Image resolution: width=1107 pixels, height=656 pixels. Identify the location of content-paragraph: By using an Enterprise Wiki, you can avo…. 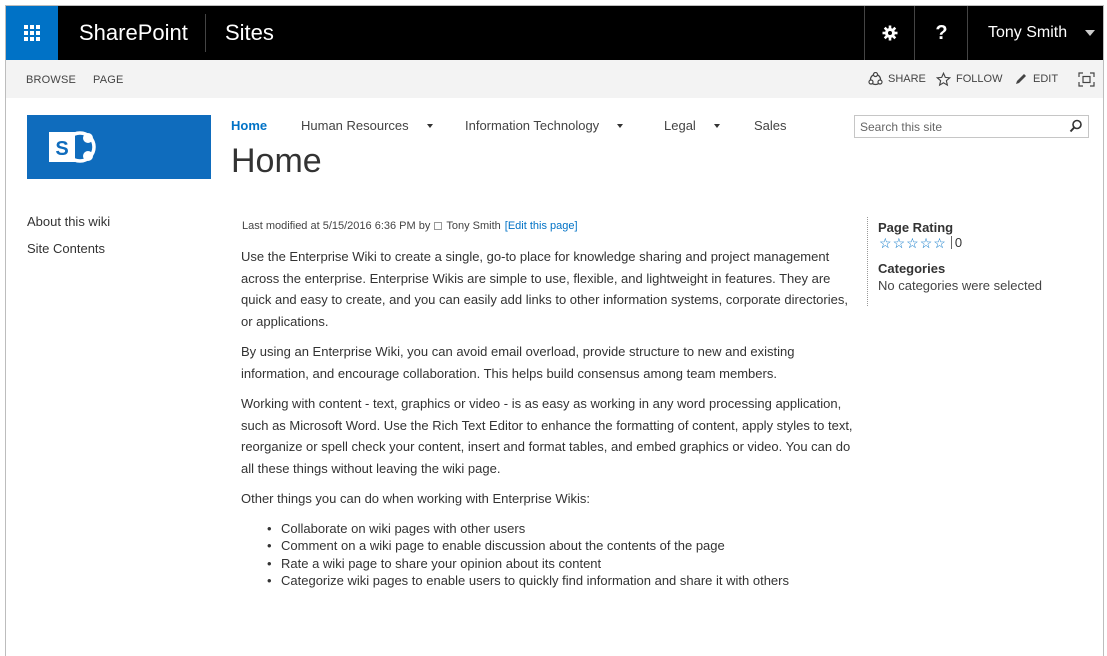
(518, 362).